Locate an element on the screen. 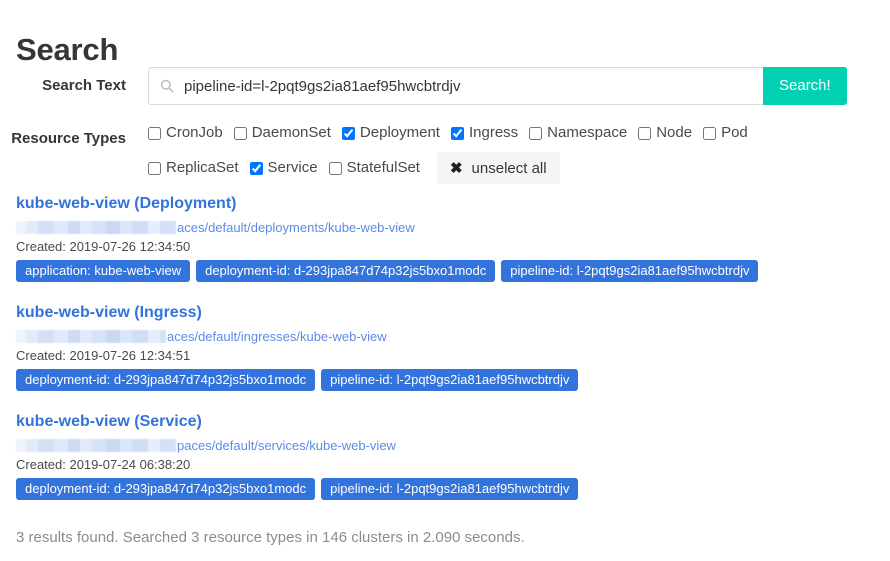 The image size is (890, 561). resource-type-checkbox-pod is located at coordinates (710, 133).